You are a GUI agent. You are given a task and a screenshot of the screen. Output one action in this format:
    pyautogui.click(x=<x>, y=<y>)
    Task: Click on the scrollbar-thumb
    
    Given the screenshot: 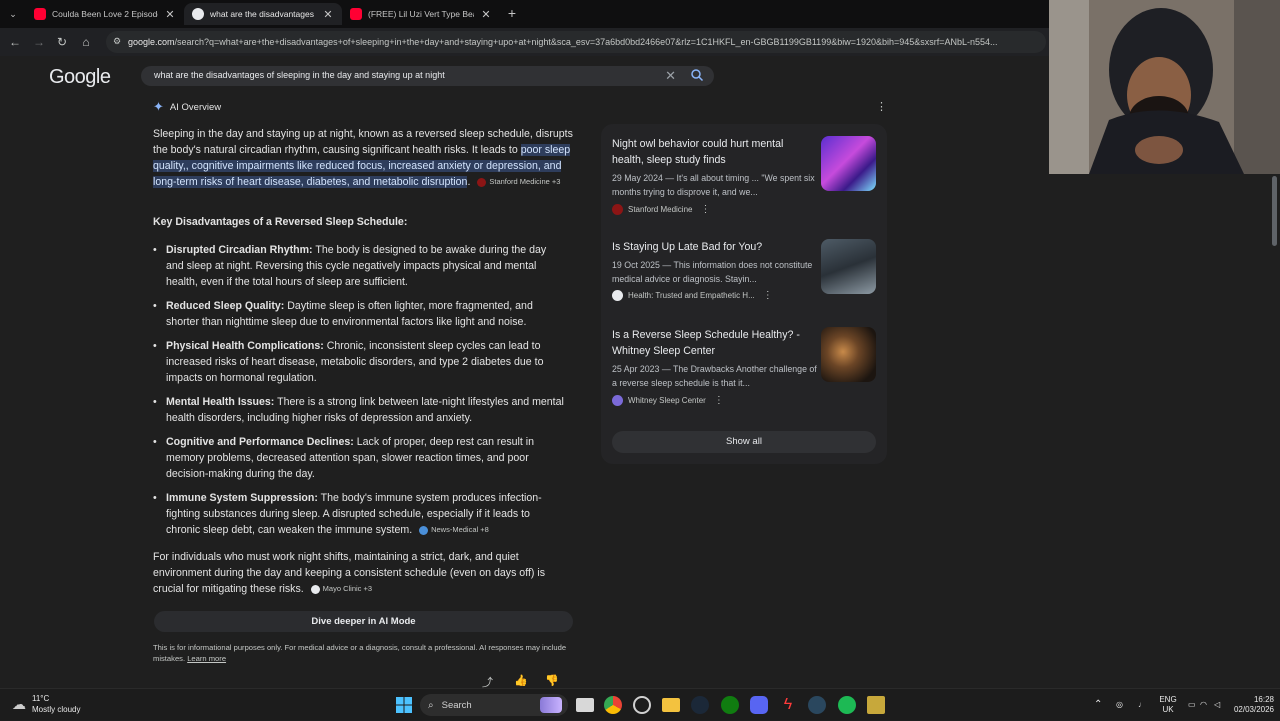 What is the action you would take?
    pyautogui.click(x=1274, y=211)
    